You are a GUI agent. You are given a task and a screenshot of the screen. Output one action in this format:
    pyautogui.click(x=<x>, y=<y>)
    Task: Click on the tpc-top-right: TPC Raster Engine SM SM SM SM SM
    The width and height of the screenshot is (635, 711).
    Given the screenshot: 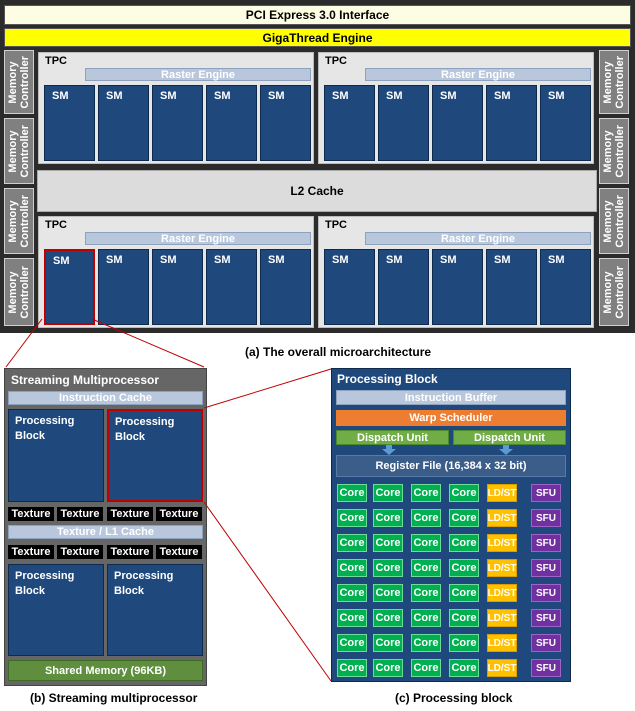 What is the action you would take?
    pyautogui.click(x=456, y=108)
    